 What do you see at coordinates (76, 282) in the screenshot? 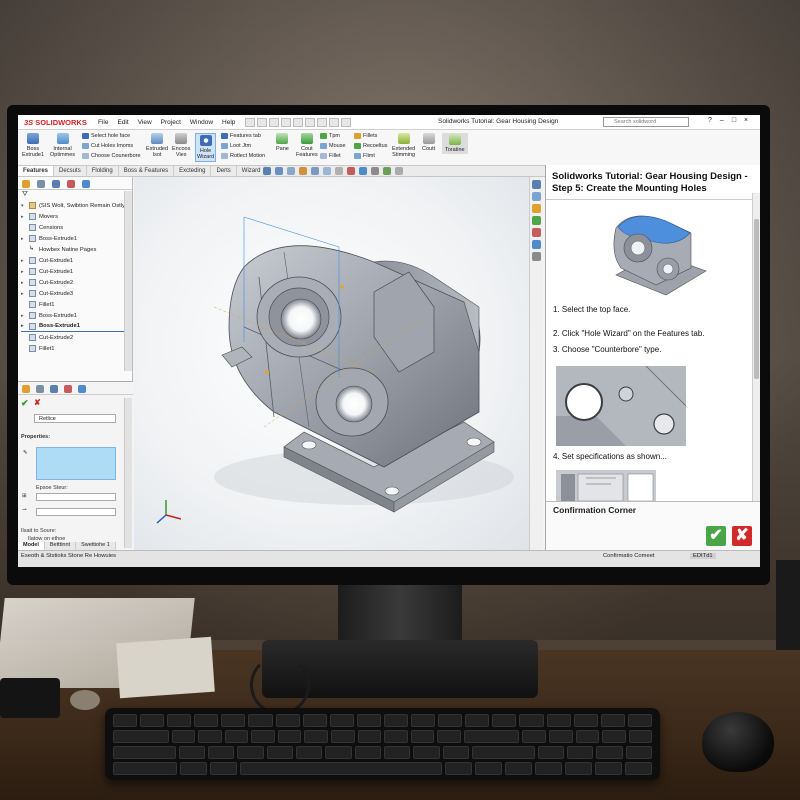
I see `tree-item: ▸ Cut-Extrude2` at bounding box center [76, 282].